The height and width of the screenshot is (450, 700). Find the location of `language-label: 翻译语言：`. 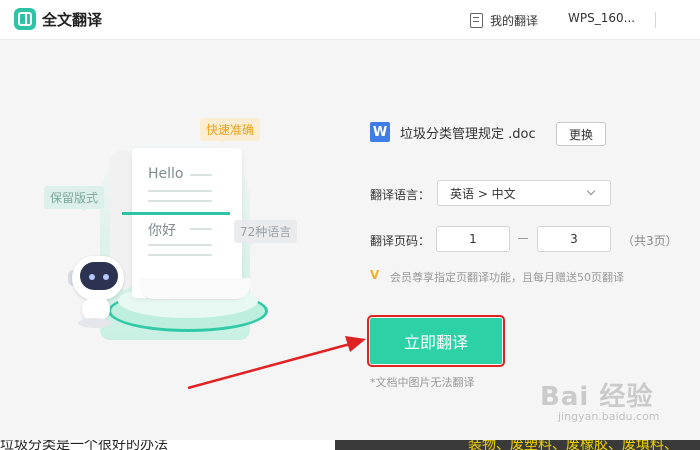

language-label: 翻译语言： is located at coordinates (400, 195).